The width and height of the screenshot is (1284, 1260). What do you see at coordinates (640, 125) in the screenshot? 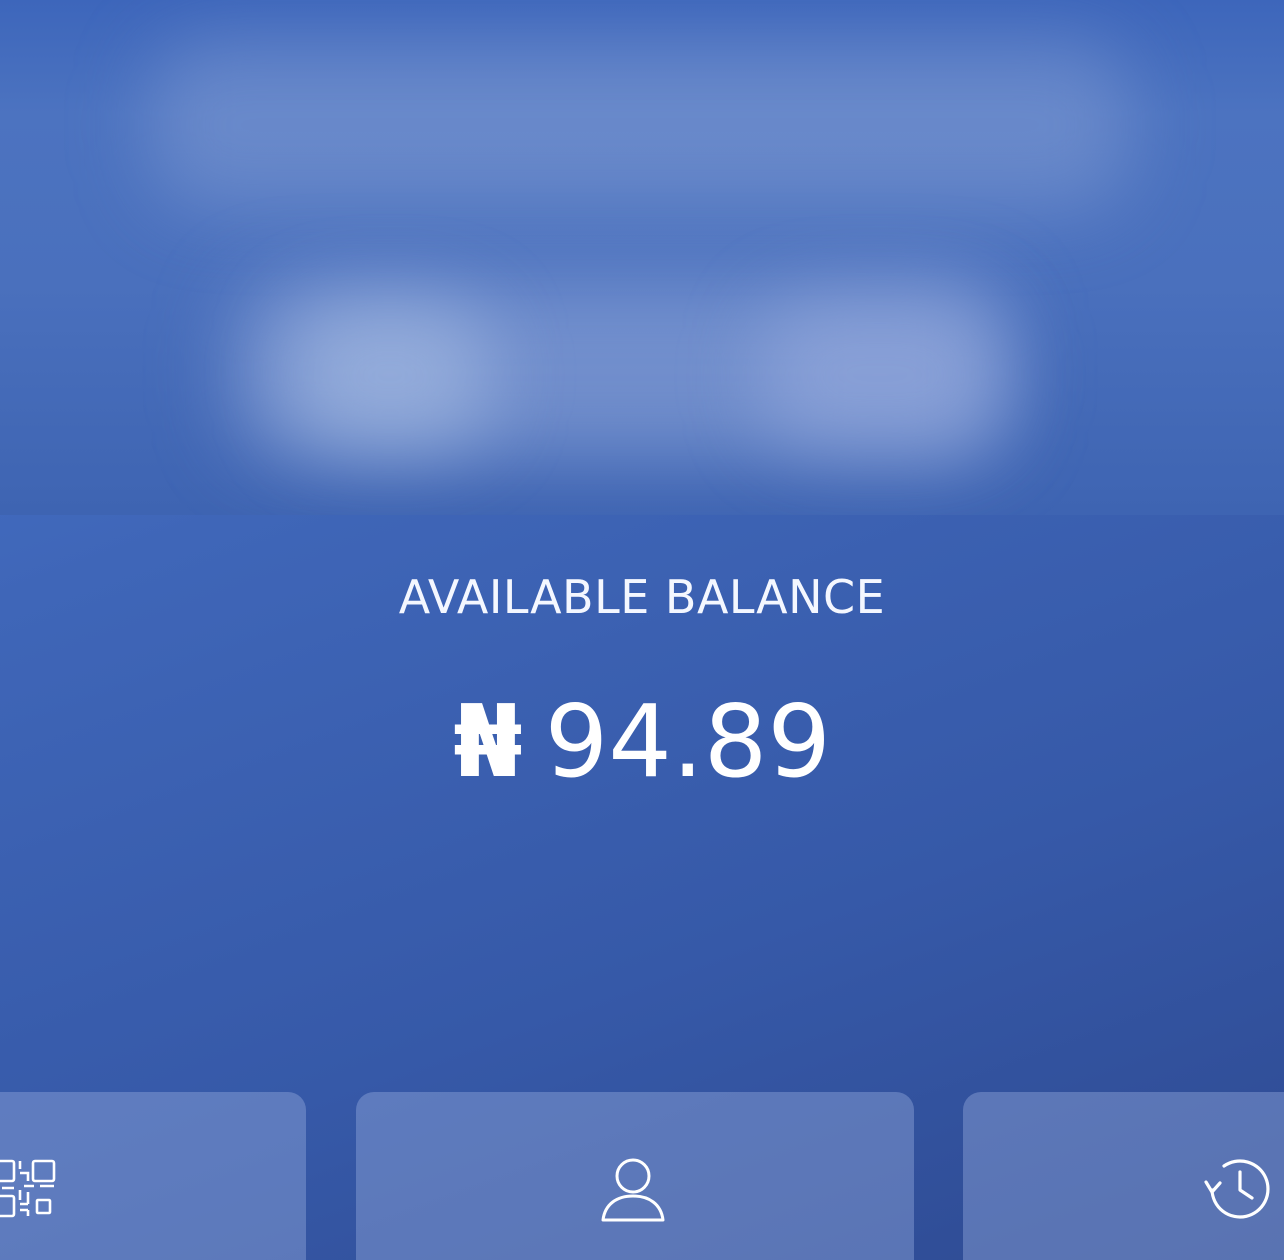
I see `blurred-name-block` at bounding box center [640, 125].